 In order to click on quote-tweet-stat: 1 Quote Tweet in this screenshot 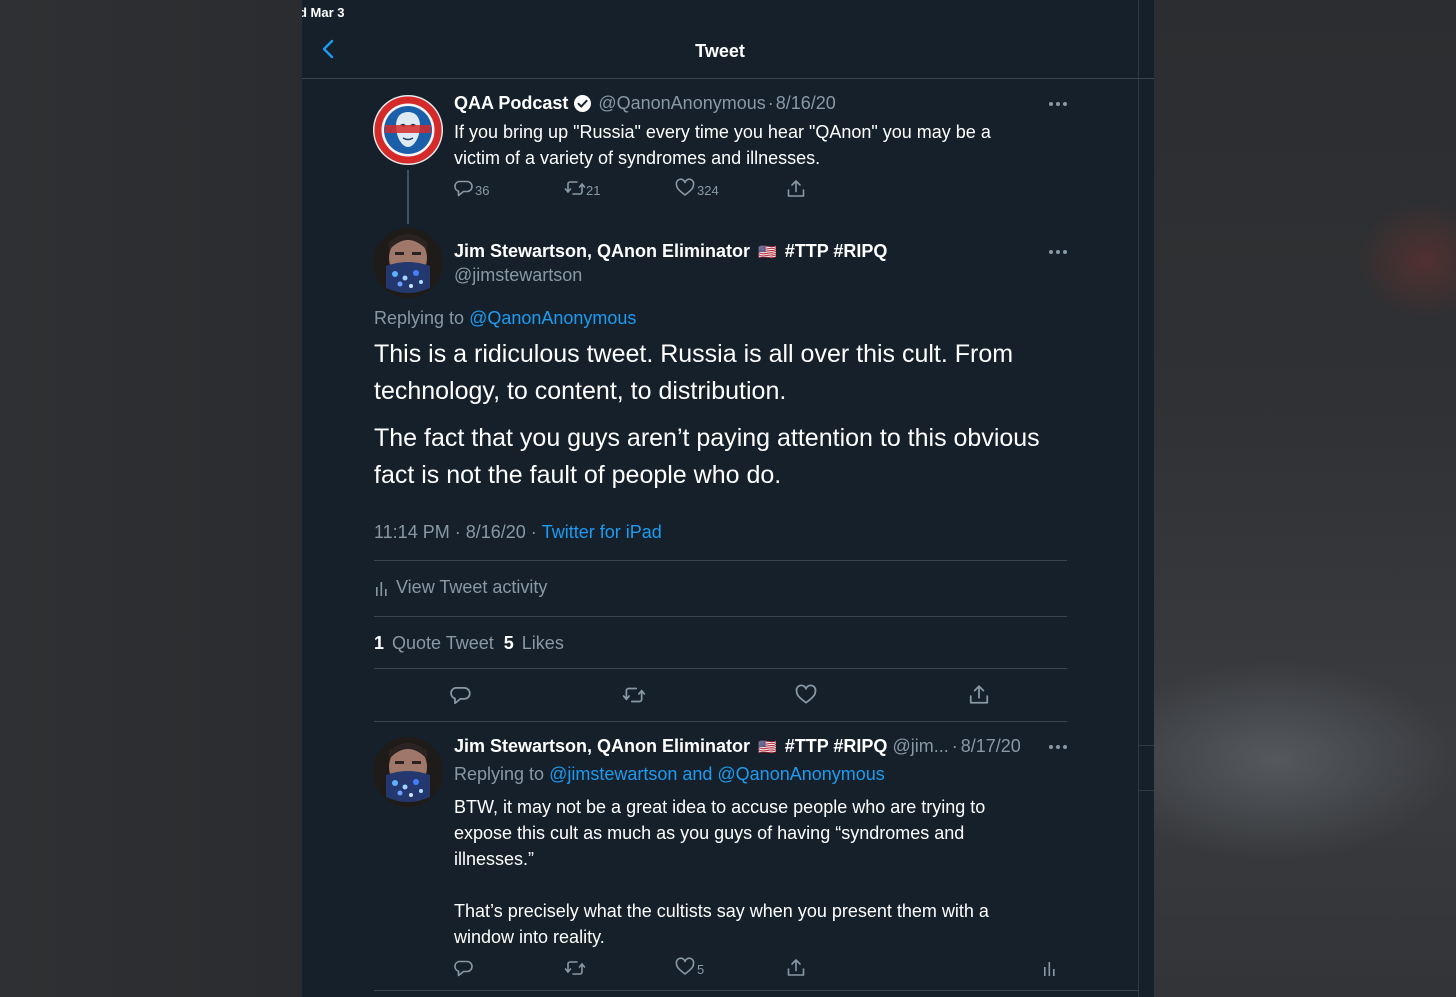, I will do `click(434, 643)`.